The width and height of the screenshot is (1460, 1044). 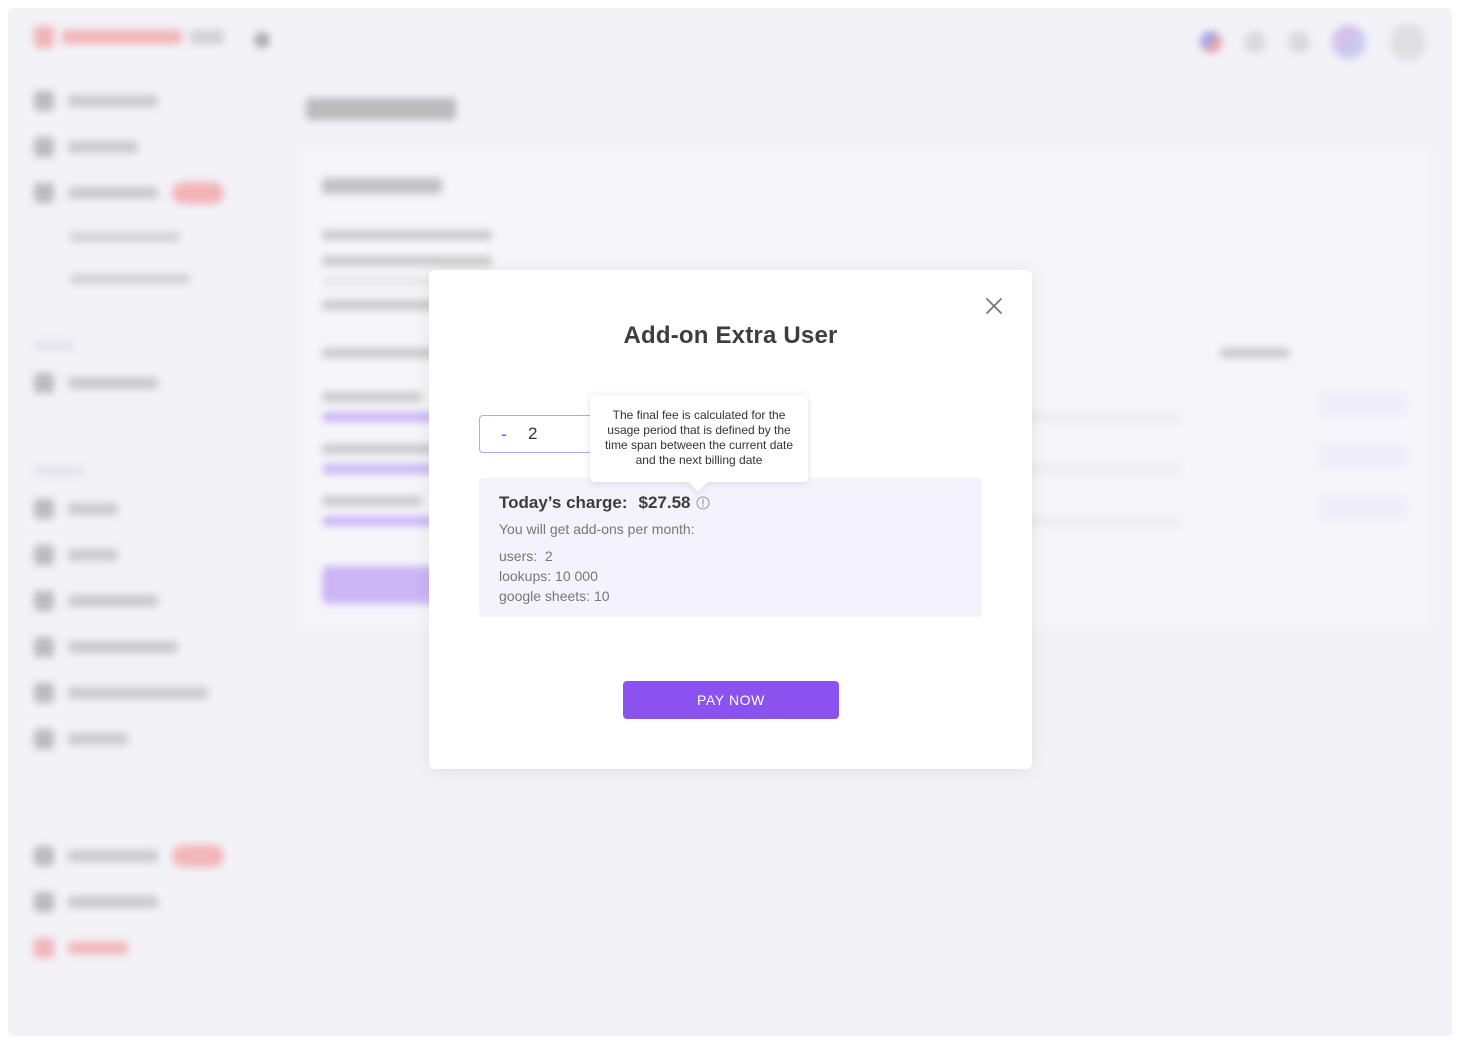 What do you see at coordinates (703, 503) in the screenshot?
I see `info-icon` at bounding box center [703, 503].